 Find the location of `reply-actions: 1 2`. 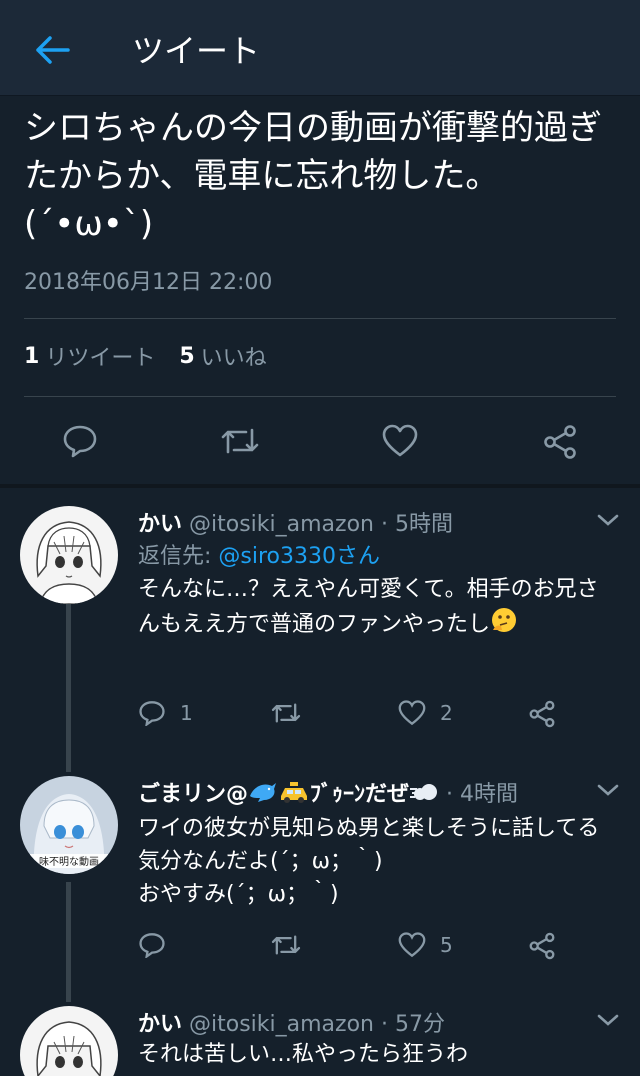

reply-actions: 1 2 is located at coordinates (358, 720).